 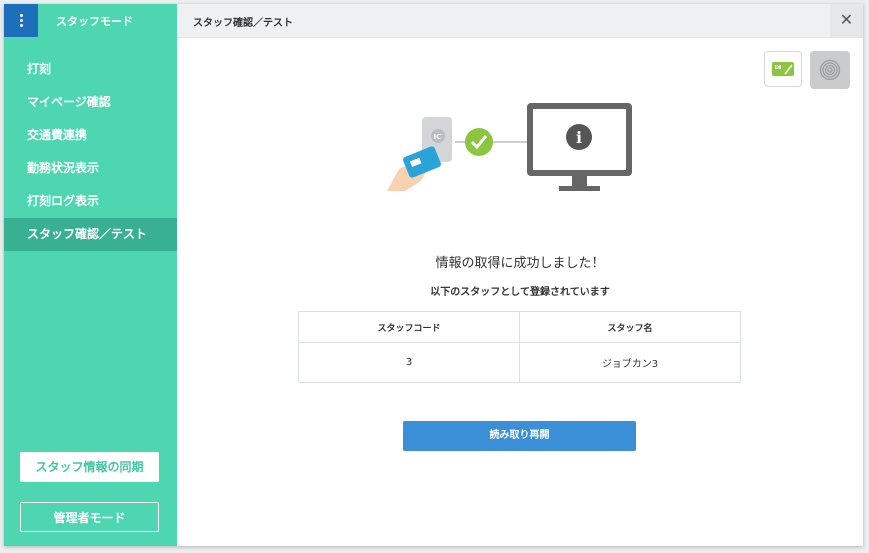 What do you see at coordinates (90, 69) in the screenshot?
I see `sidebar-item-punch: 打刻` at bounding box center [90, 69].